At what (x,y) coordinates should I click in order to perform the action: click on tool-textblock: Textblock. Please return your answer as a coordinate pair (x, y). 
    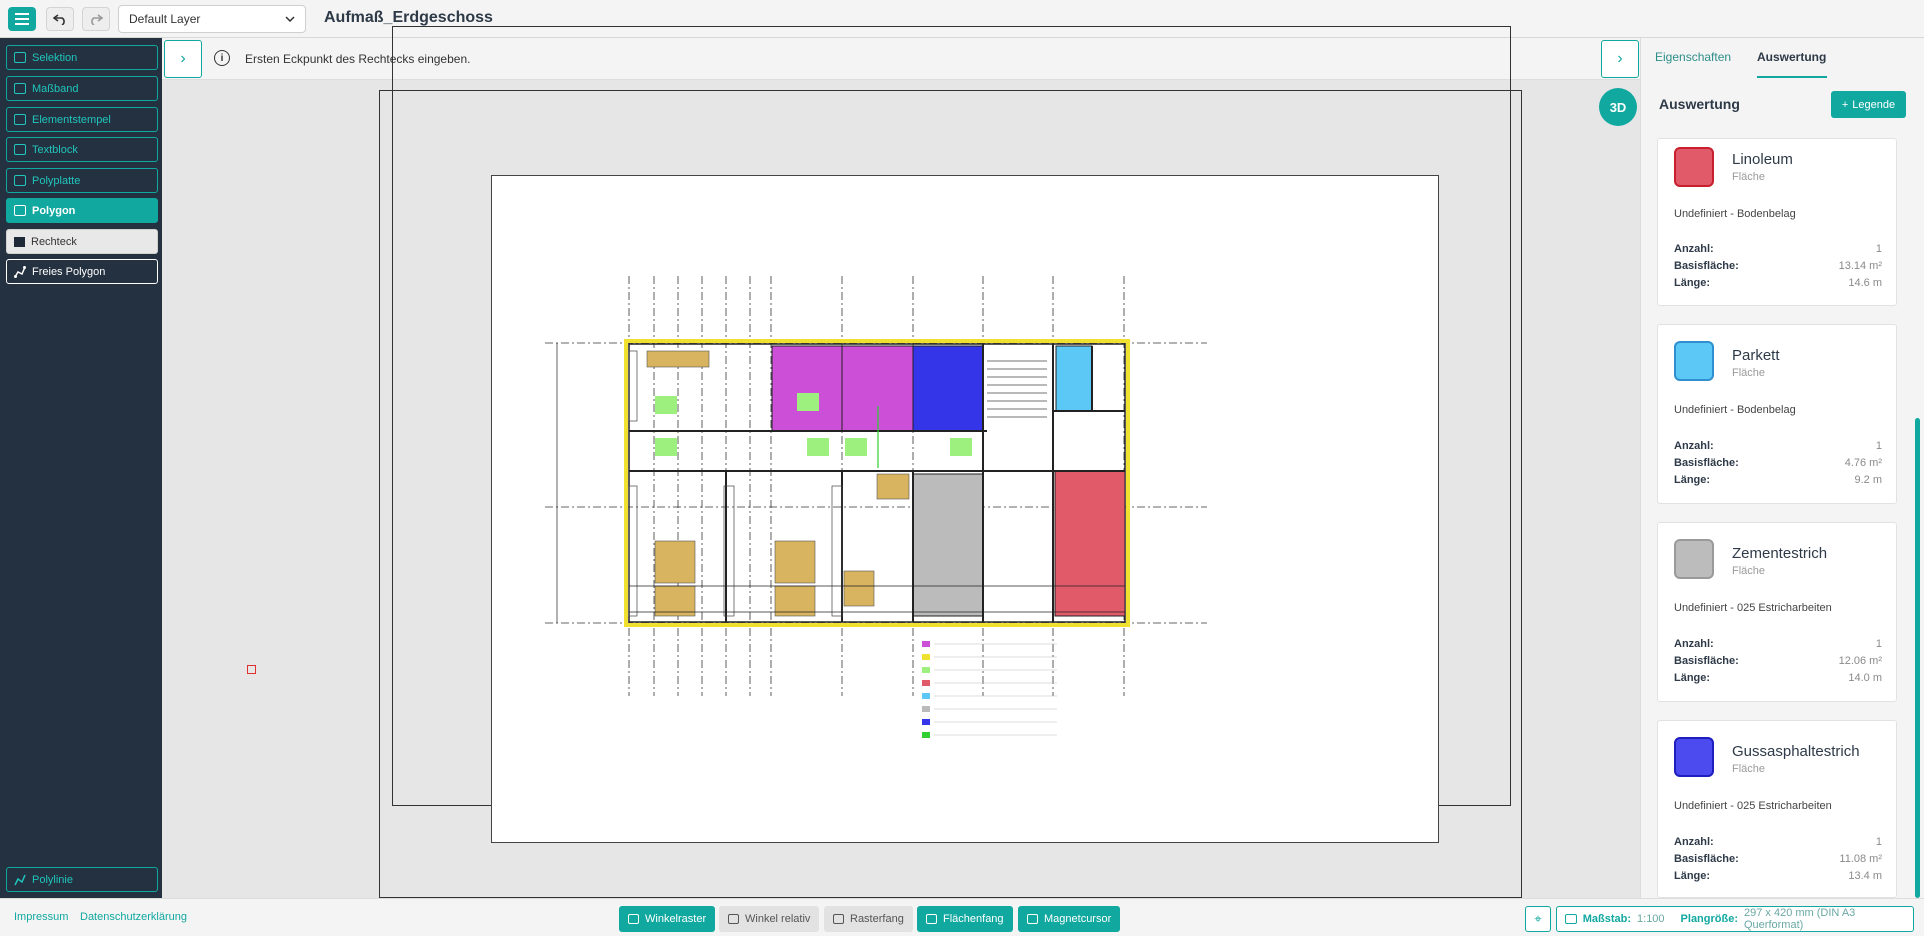
    Looking at the image, I should click on (82, 149).